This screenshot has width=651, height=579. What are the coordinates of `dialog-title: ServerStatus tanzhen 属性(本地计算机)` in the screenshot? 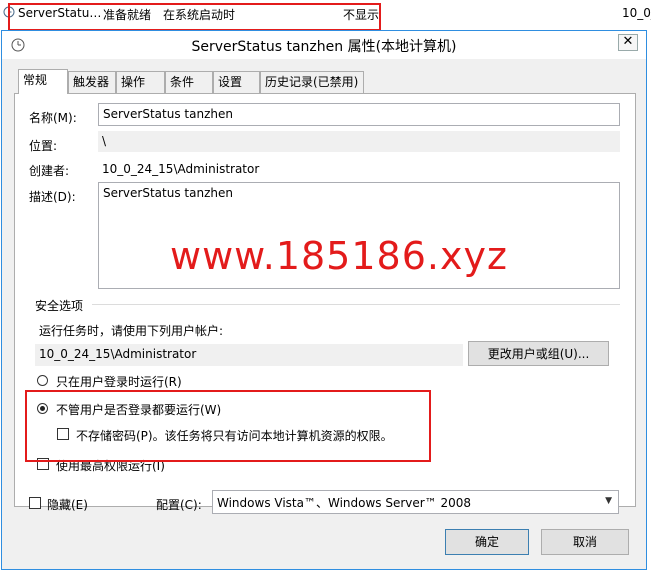 It's located at (324, 47).